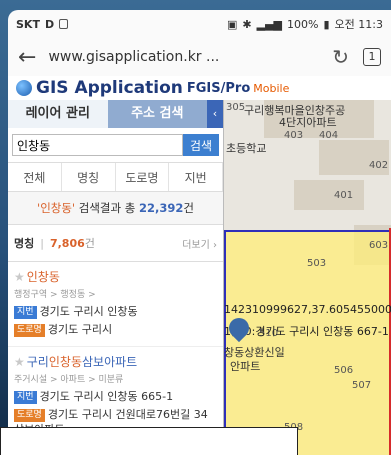 This screenshot has height=455, width=391. Describe the element at coordinates (24, 243) in the screenshot. I see `section-label: 명칭` at that location.